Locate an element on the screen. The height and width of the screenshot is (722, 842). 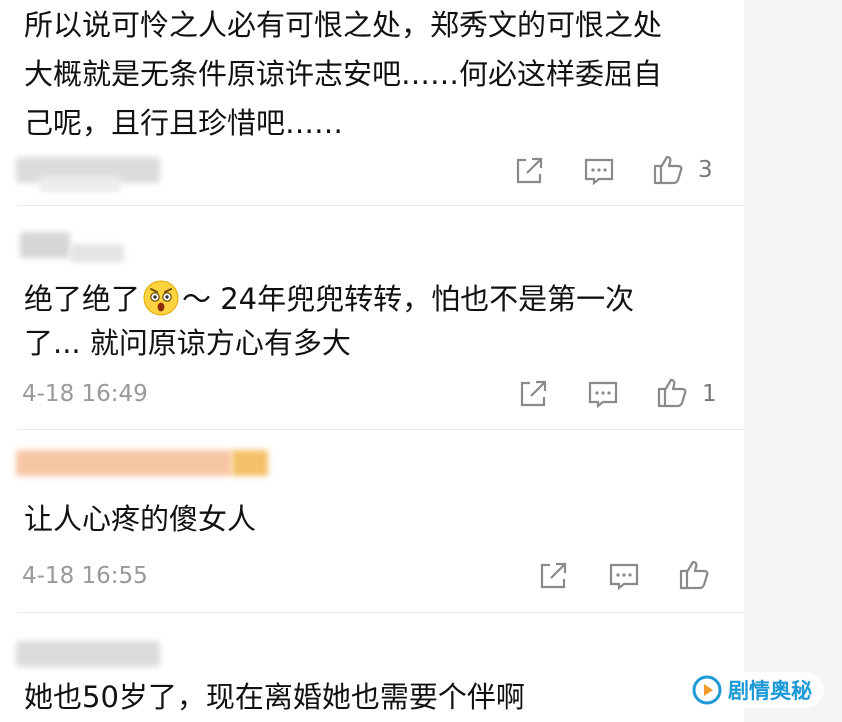
comment-text-line: 让人心疼的傻女人 is located at coordinates (140, 519).